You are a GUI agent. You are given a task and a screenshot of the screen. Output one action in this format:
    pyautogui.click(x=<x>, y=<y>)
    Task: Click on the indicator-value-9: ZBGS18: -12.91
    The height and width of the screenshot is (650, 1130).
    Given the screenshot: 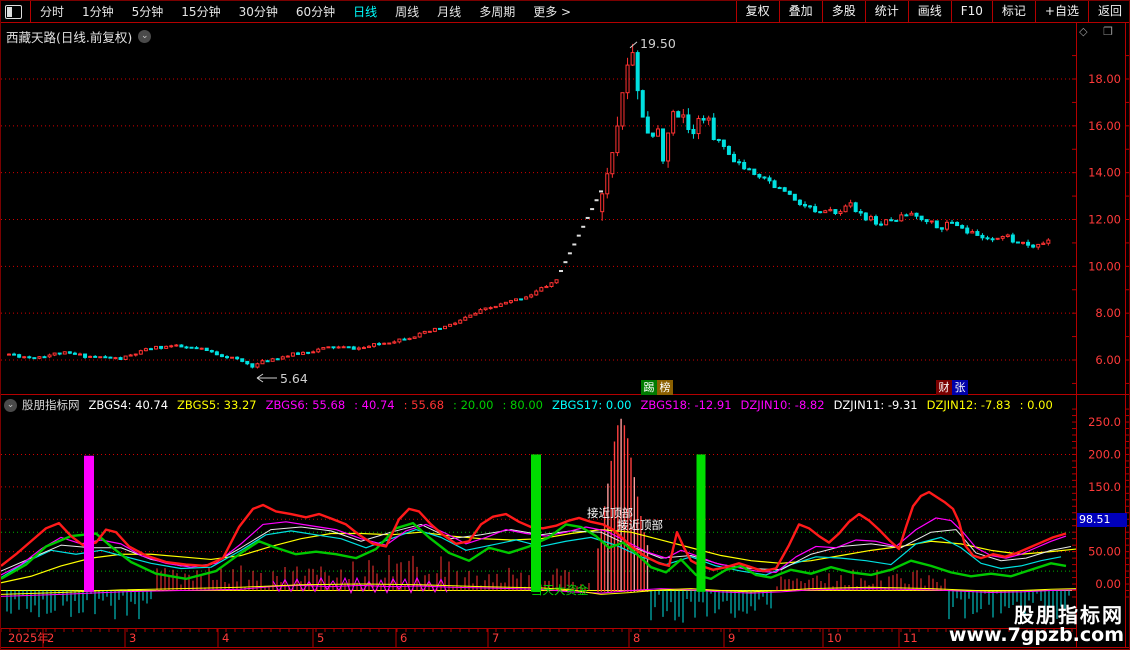 What is the action you would take?
    pyautogui.click(x=686, y=405)
    